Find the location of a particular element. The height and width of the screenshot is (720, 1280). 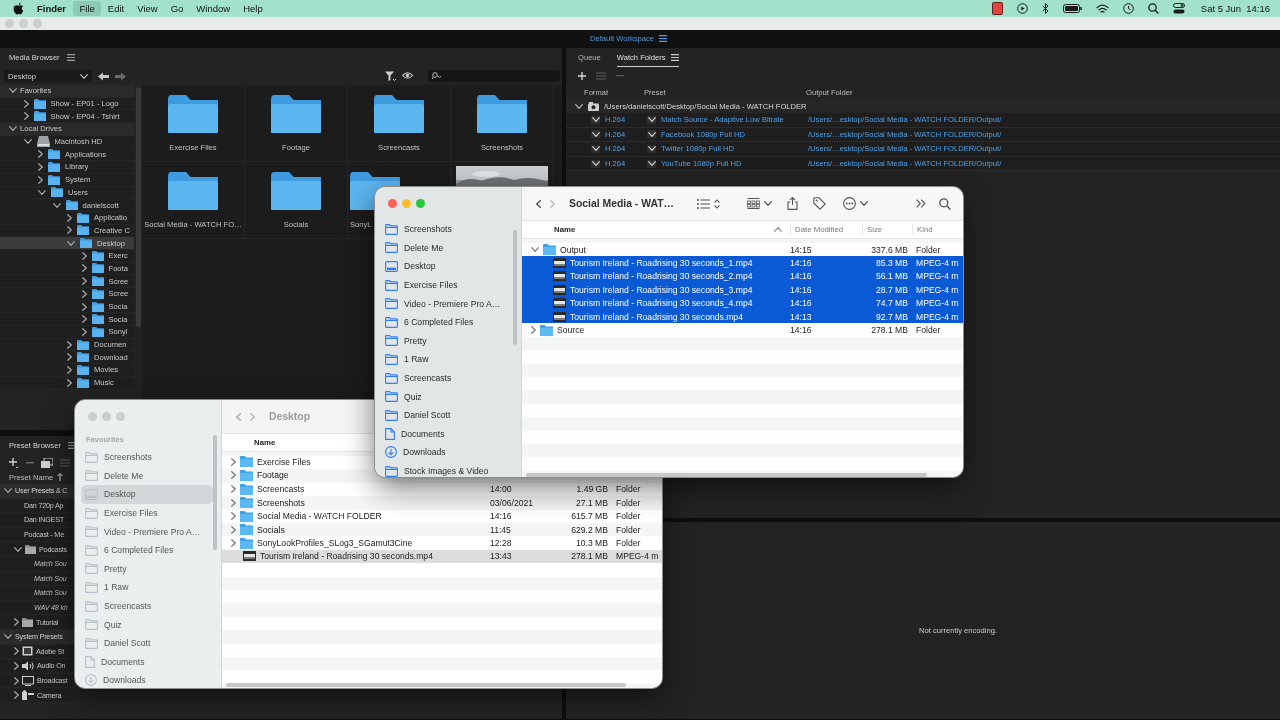

date-cell-text: 11:45 is located at coordinates (501, 529).